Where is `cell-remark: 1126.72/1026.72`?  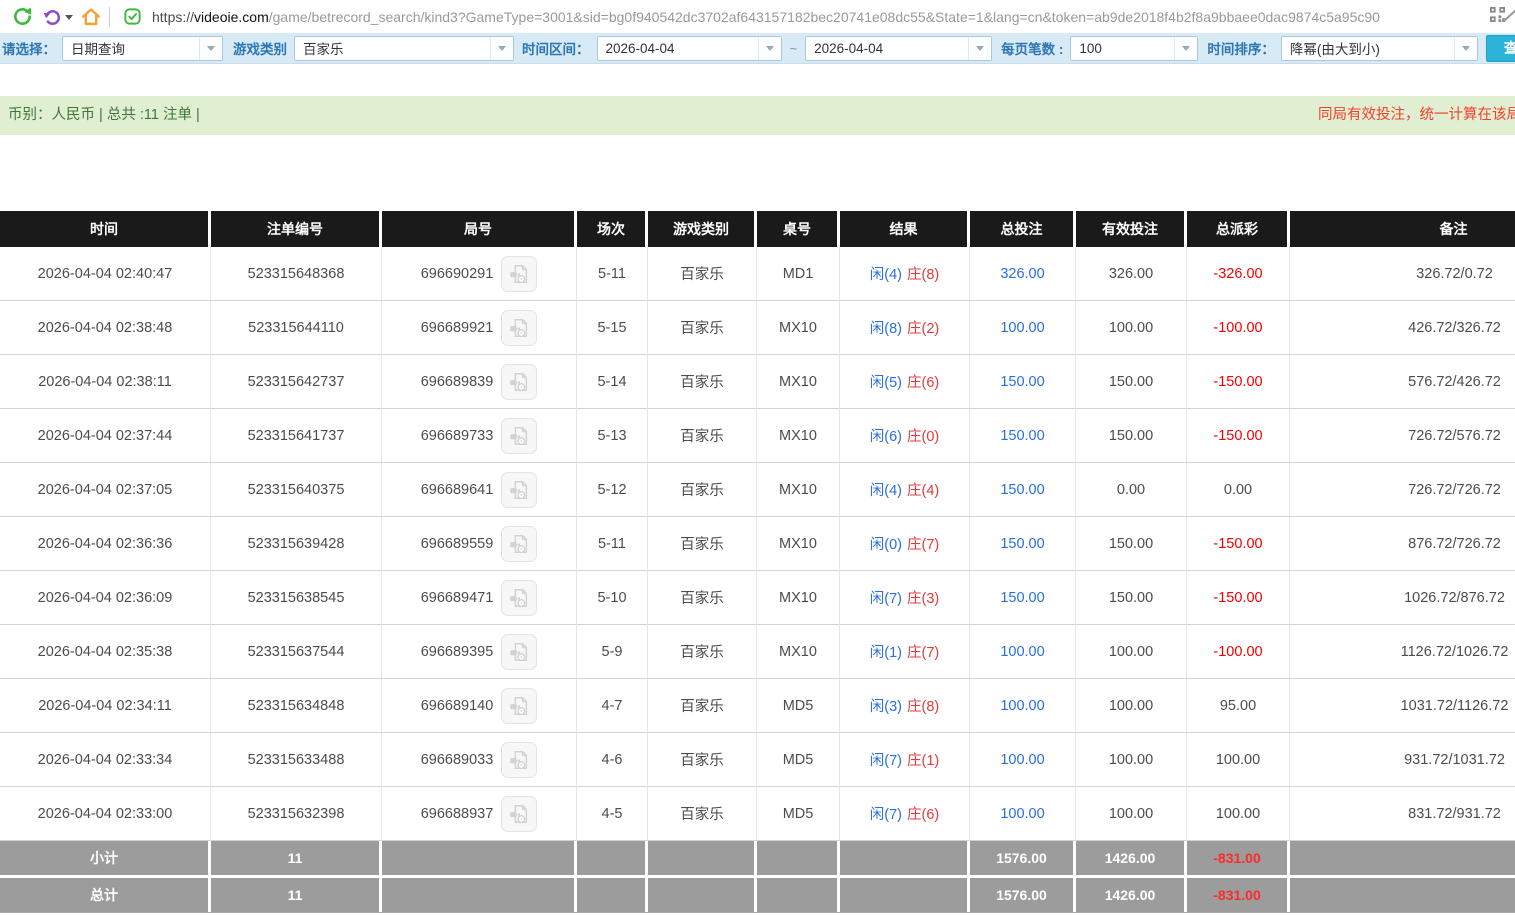
cell-remark: 1126.72/1026.72 is located at coordinates (1402, 652).